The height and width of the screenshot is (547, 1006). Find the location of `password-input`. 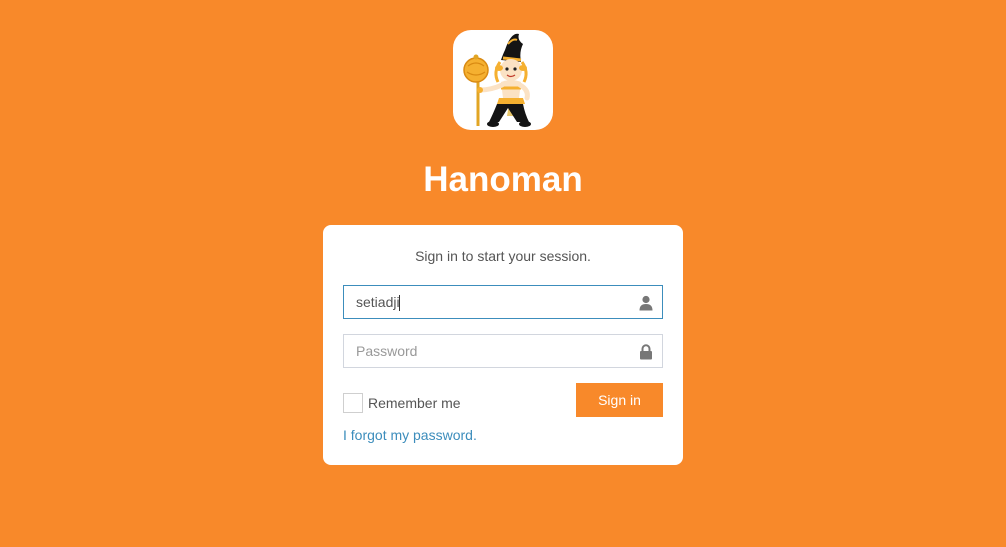

password-input is located at coordinates (503, 351).